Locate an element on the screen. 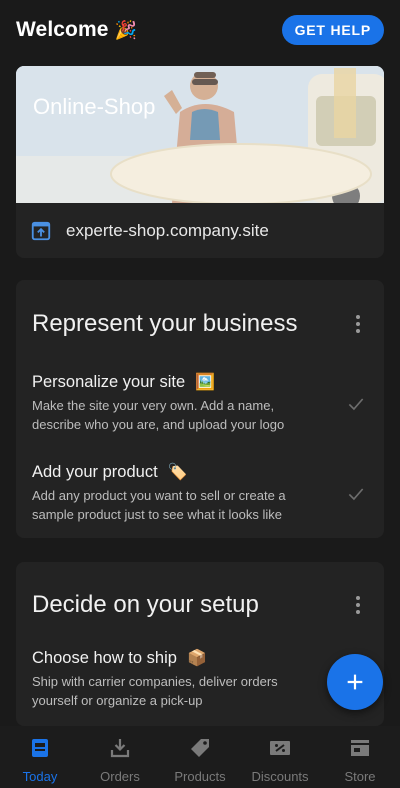  store-icon is located at coordinates (360, 748).